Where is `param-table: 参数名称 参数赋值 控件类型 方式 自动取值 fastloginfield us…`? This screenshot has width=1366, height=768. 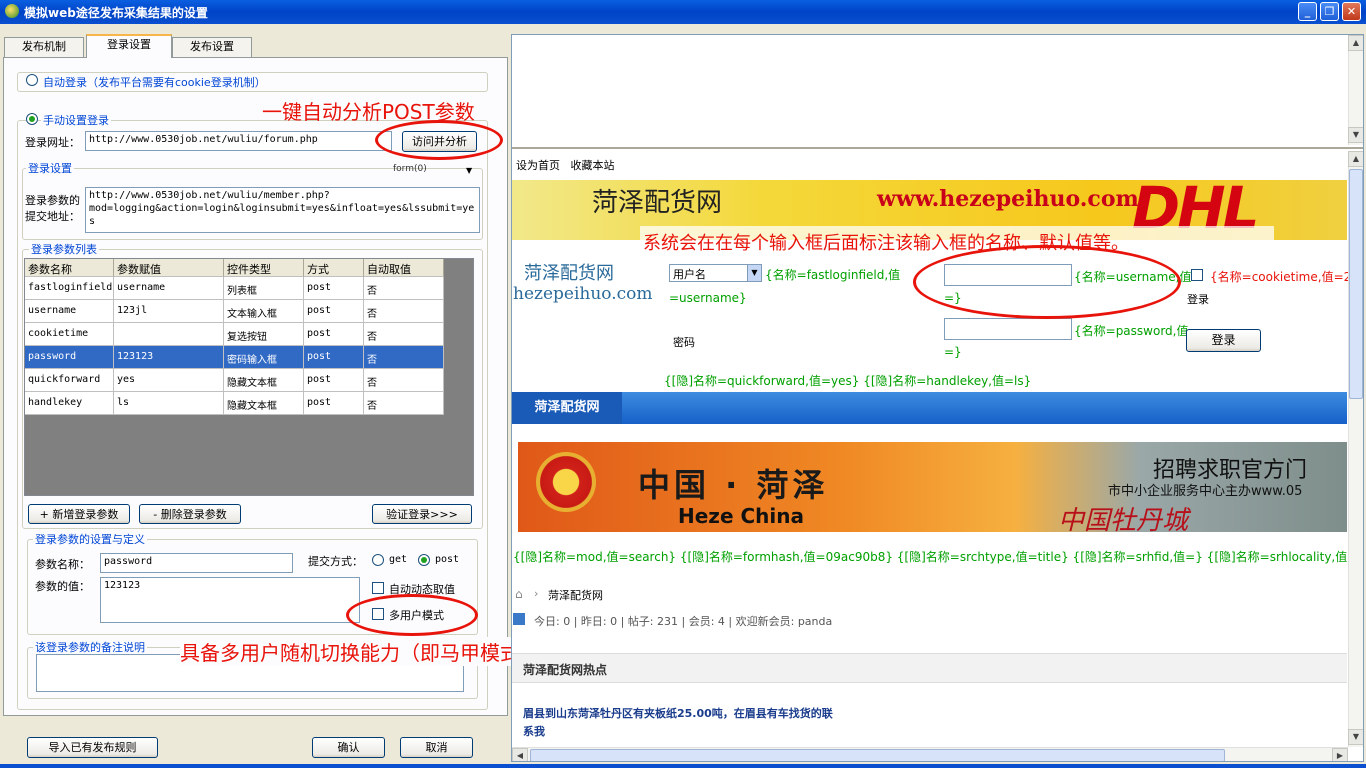 param-table: 参数名称 参数赋值 控件类型 方式 自动取值 fastloginfield us… is located at coordinates (249, 377).